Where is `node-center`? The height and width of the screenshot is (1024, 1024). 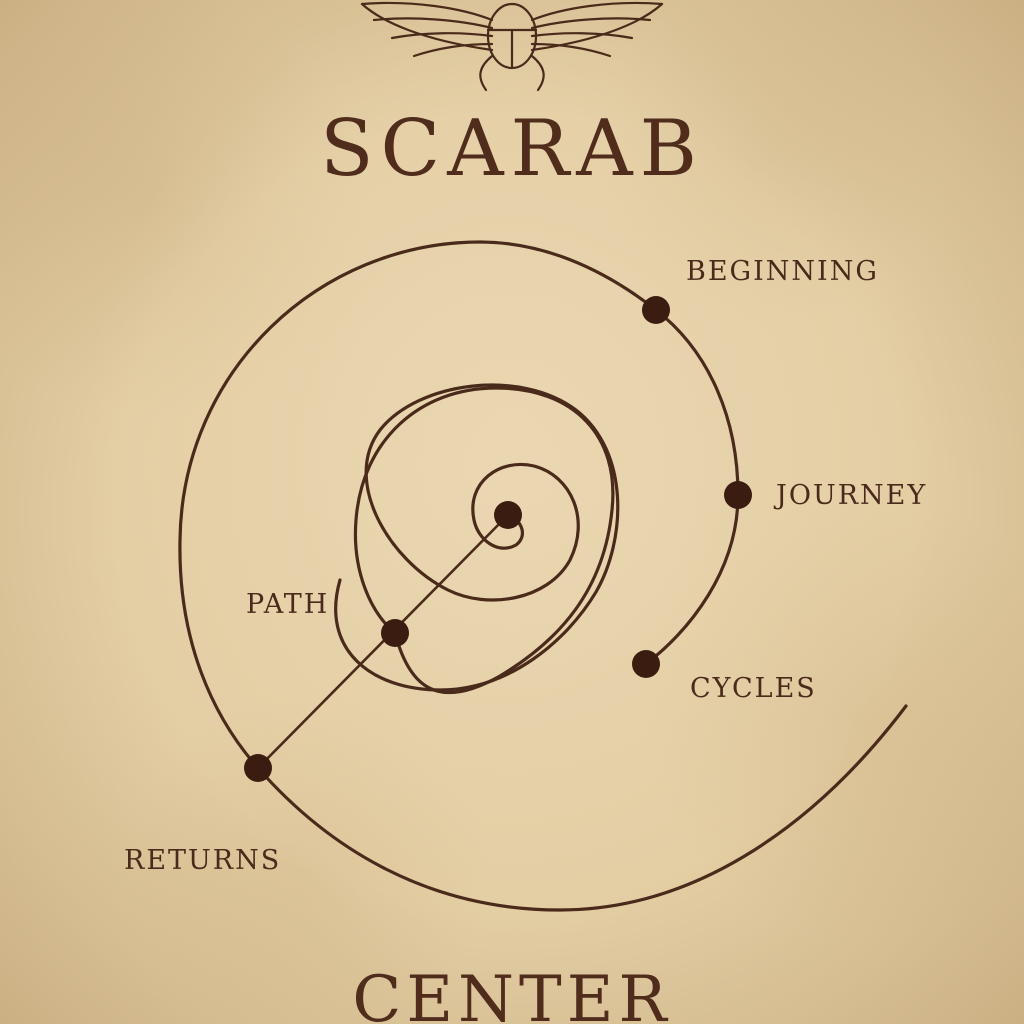 node-center is located at coordinates (508, 515).